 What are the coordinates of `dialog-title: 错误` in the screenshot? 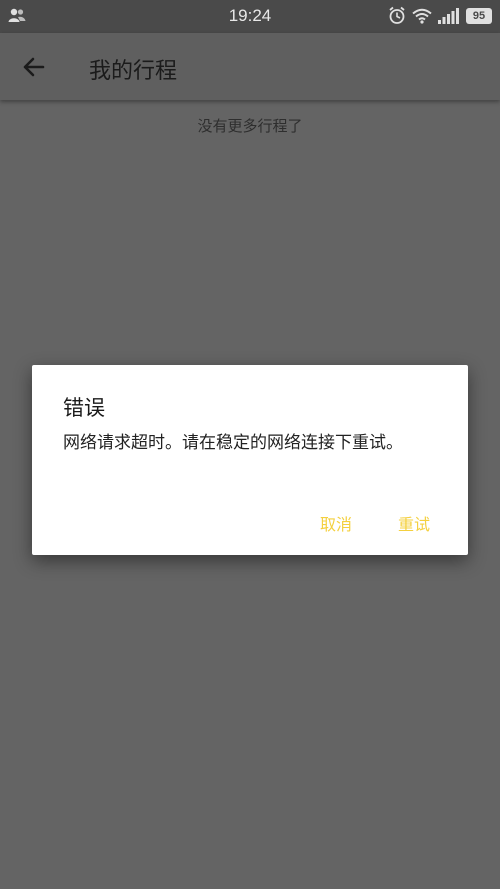 It's located at (84, 408).